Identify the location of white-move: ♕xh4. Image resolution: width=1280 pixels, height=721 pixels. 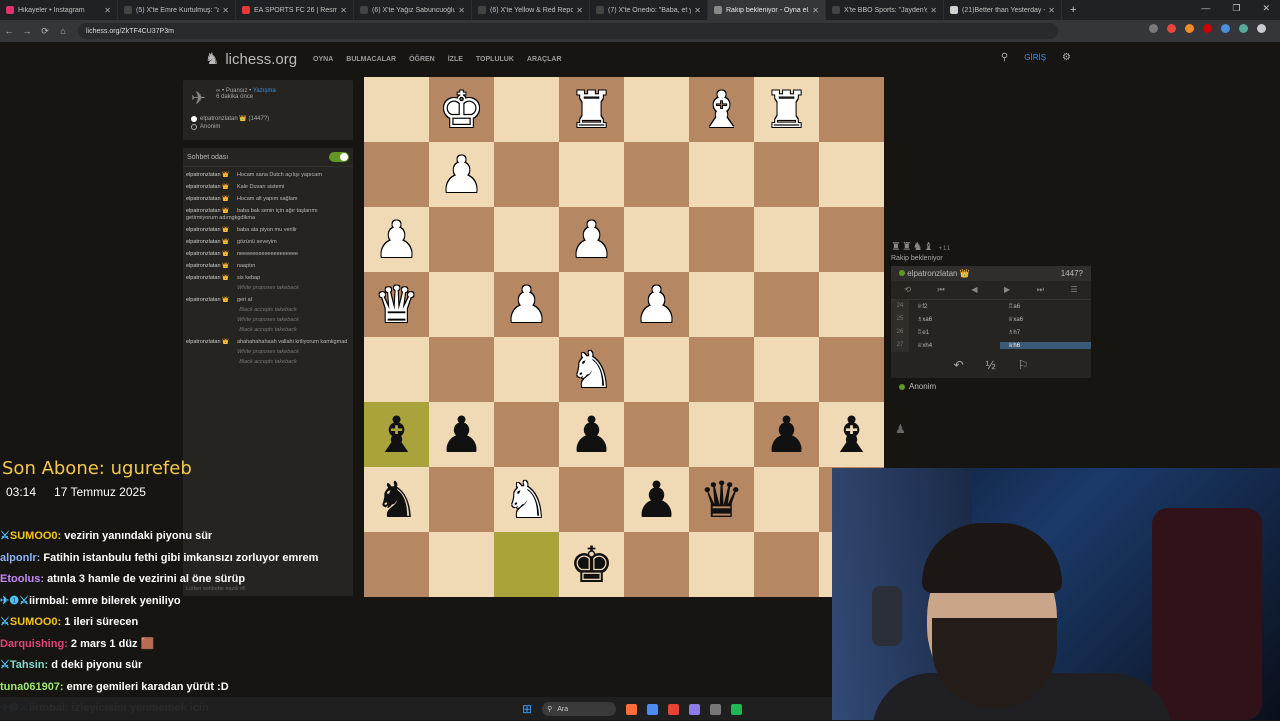
(954, 345).